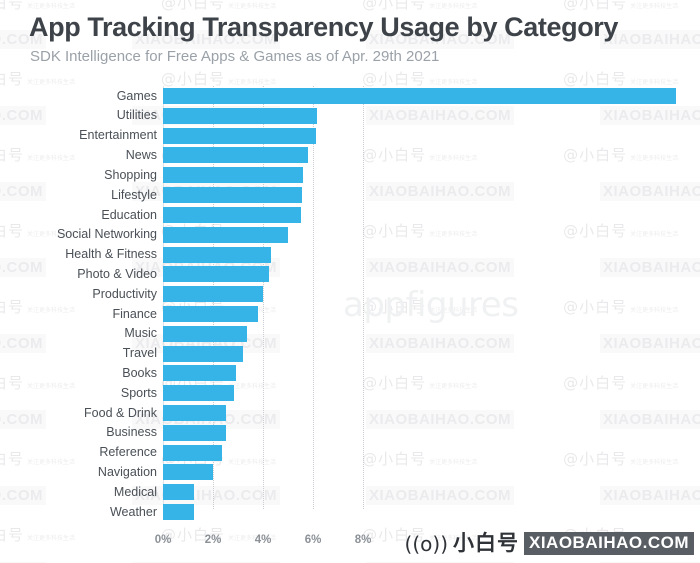 The width and height of the screenshot is (700, 563). I want to click on bar-row: Games, so click(350, 96).